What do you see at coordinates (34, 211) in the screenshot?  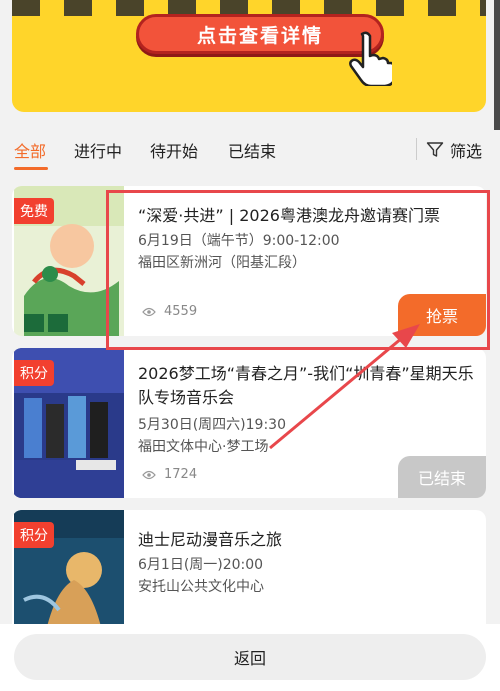 I see `free-badge: 免费` at bounding box center [34, 211].